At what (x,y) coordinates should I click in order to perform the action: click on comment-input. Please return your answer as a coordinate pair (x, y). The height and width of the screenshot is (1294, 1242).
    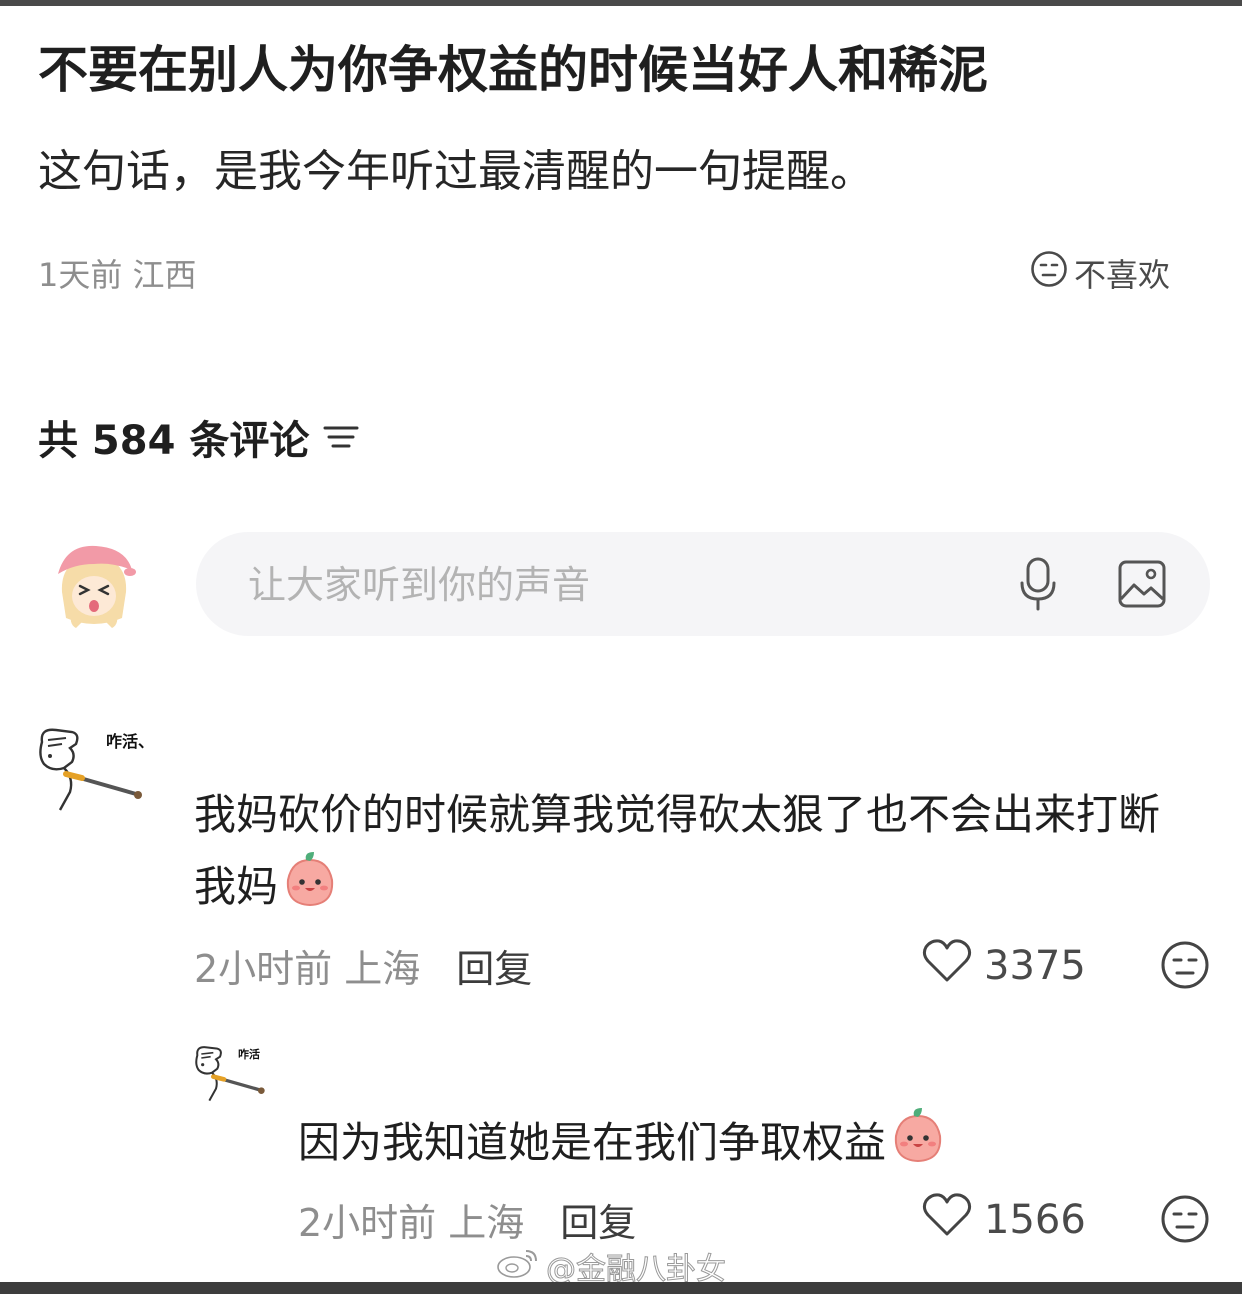
    Looking at the image, I should click on (608, 585).